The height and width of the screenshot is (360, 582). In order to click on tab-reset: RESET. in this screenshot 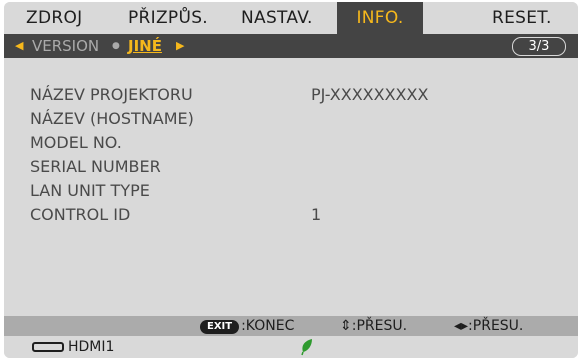, I will do `click(522, 18)`.